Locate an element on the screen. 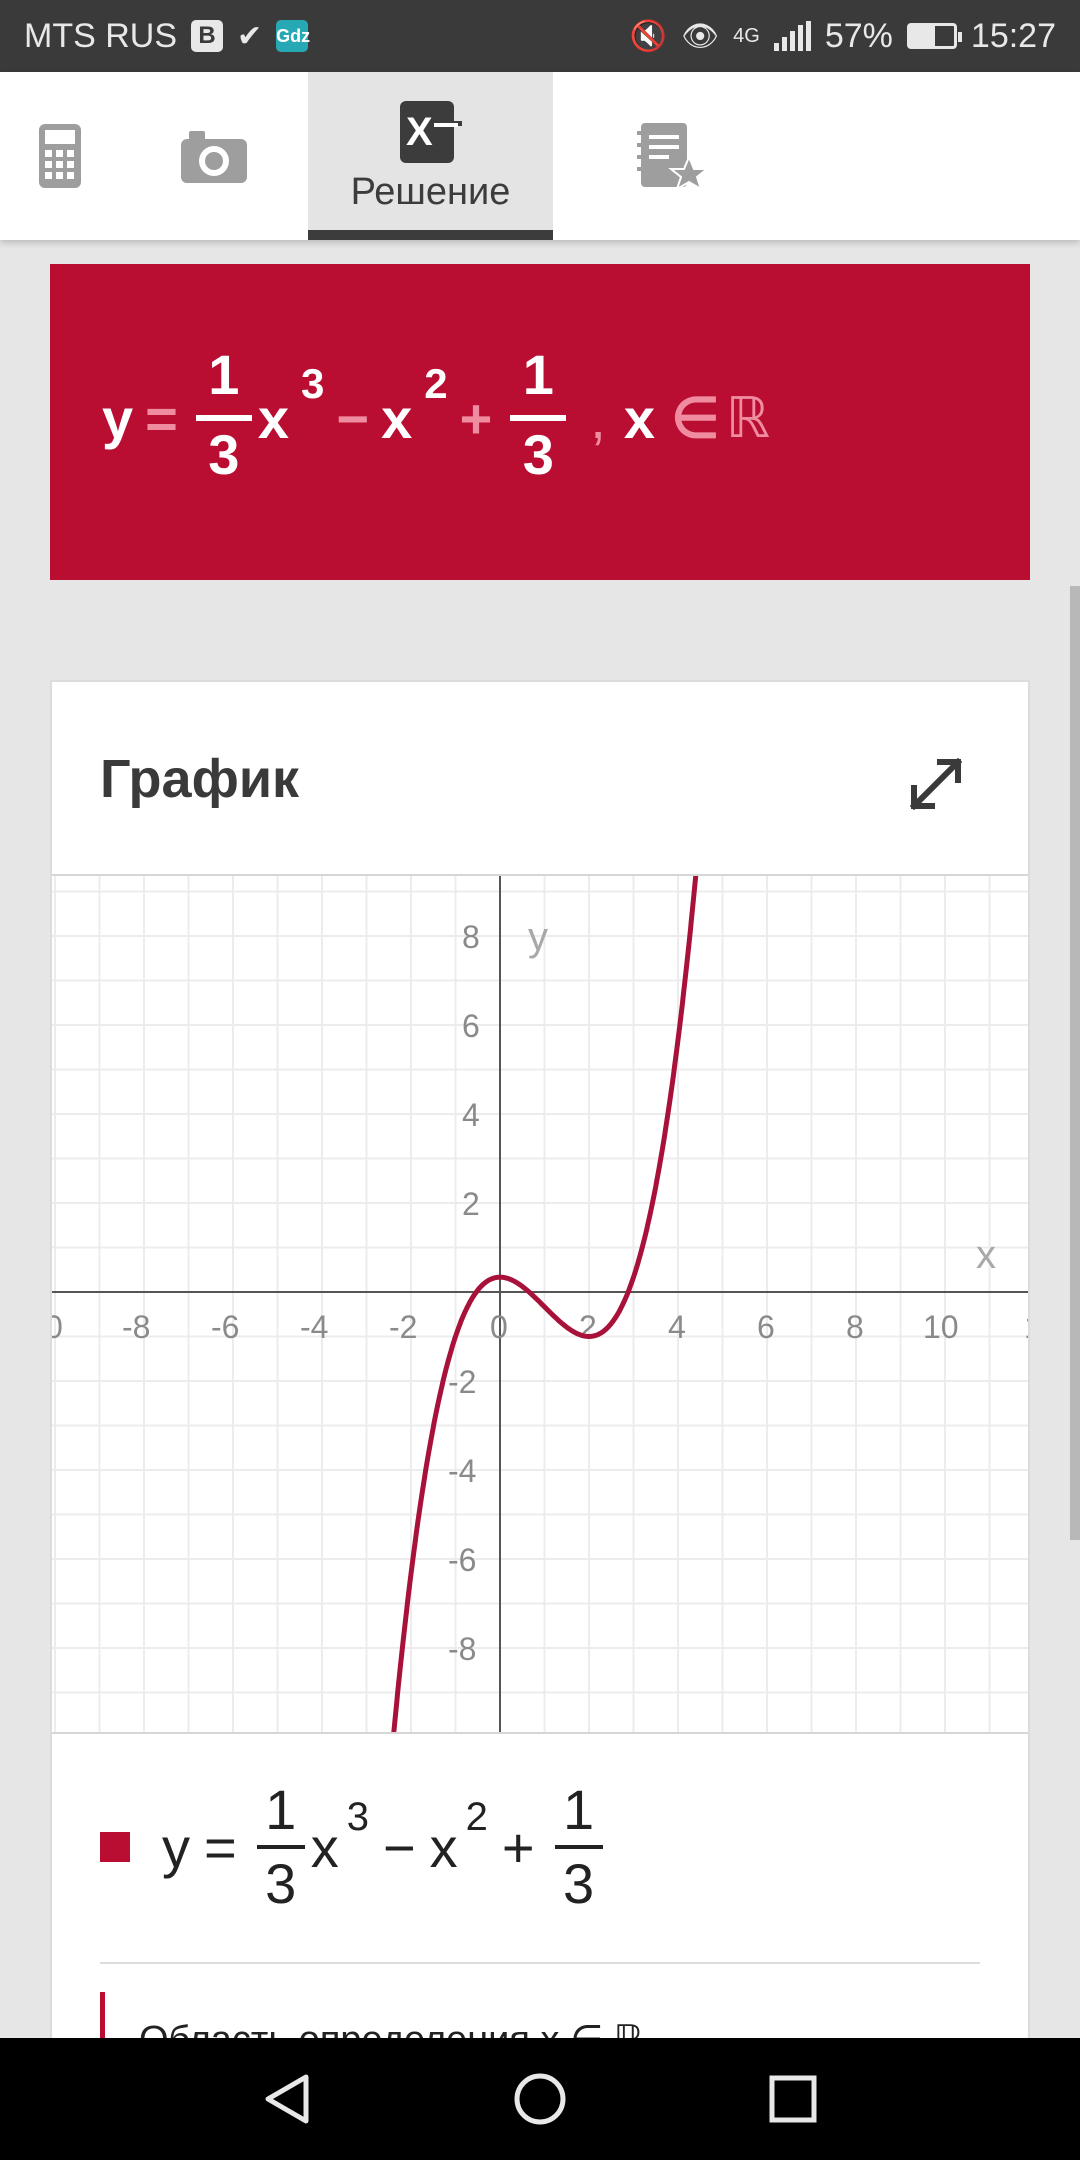  battery-percent: 57% is located at coordinates (858, 35).